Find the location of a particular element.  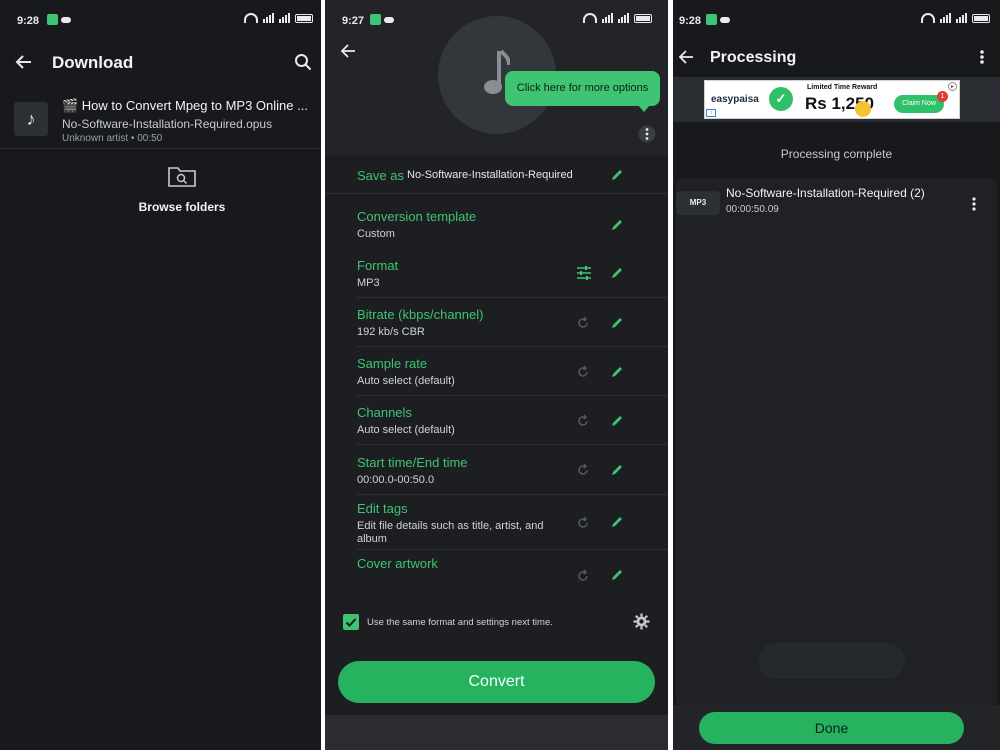

placeholder-pill is located at coordinates (831, 661).